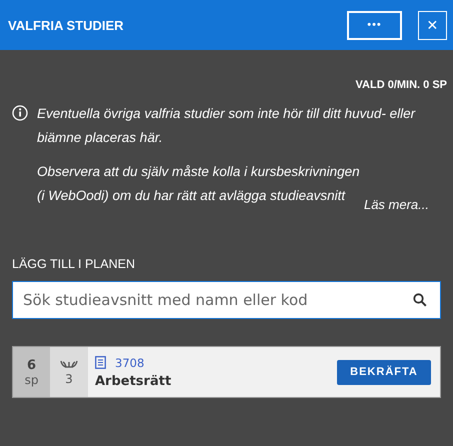 The height and width of the screenshot is (446, 453). I want to click on info-text: Eventuella övriga valfria studier som inte hör till ditt huvud- eller biämne placeras här., so click(226, 126).